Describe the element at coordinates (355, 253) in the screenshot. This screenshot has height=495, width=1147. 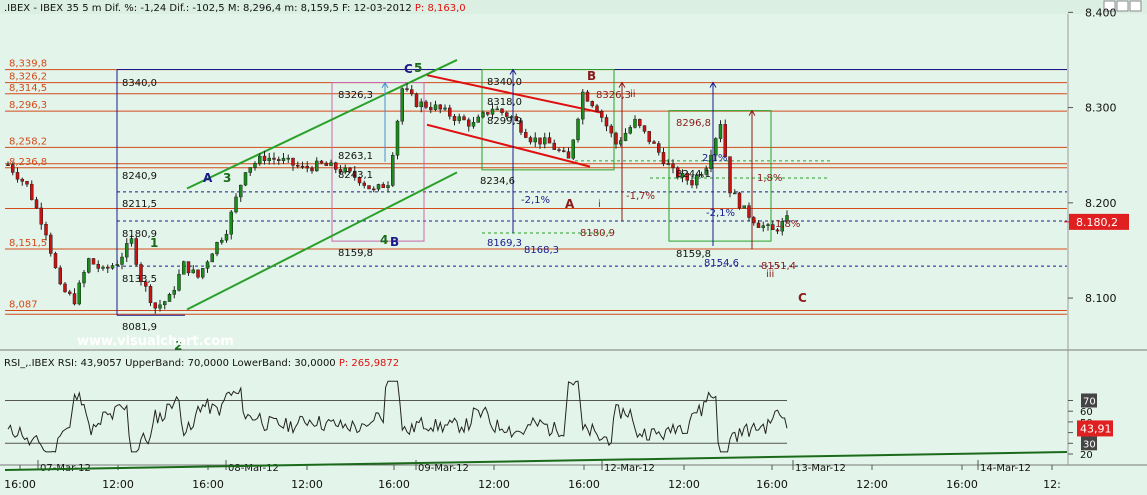
I see `level-label: 8159,8` at that location.